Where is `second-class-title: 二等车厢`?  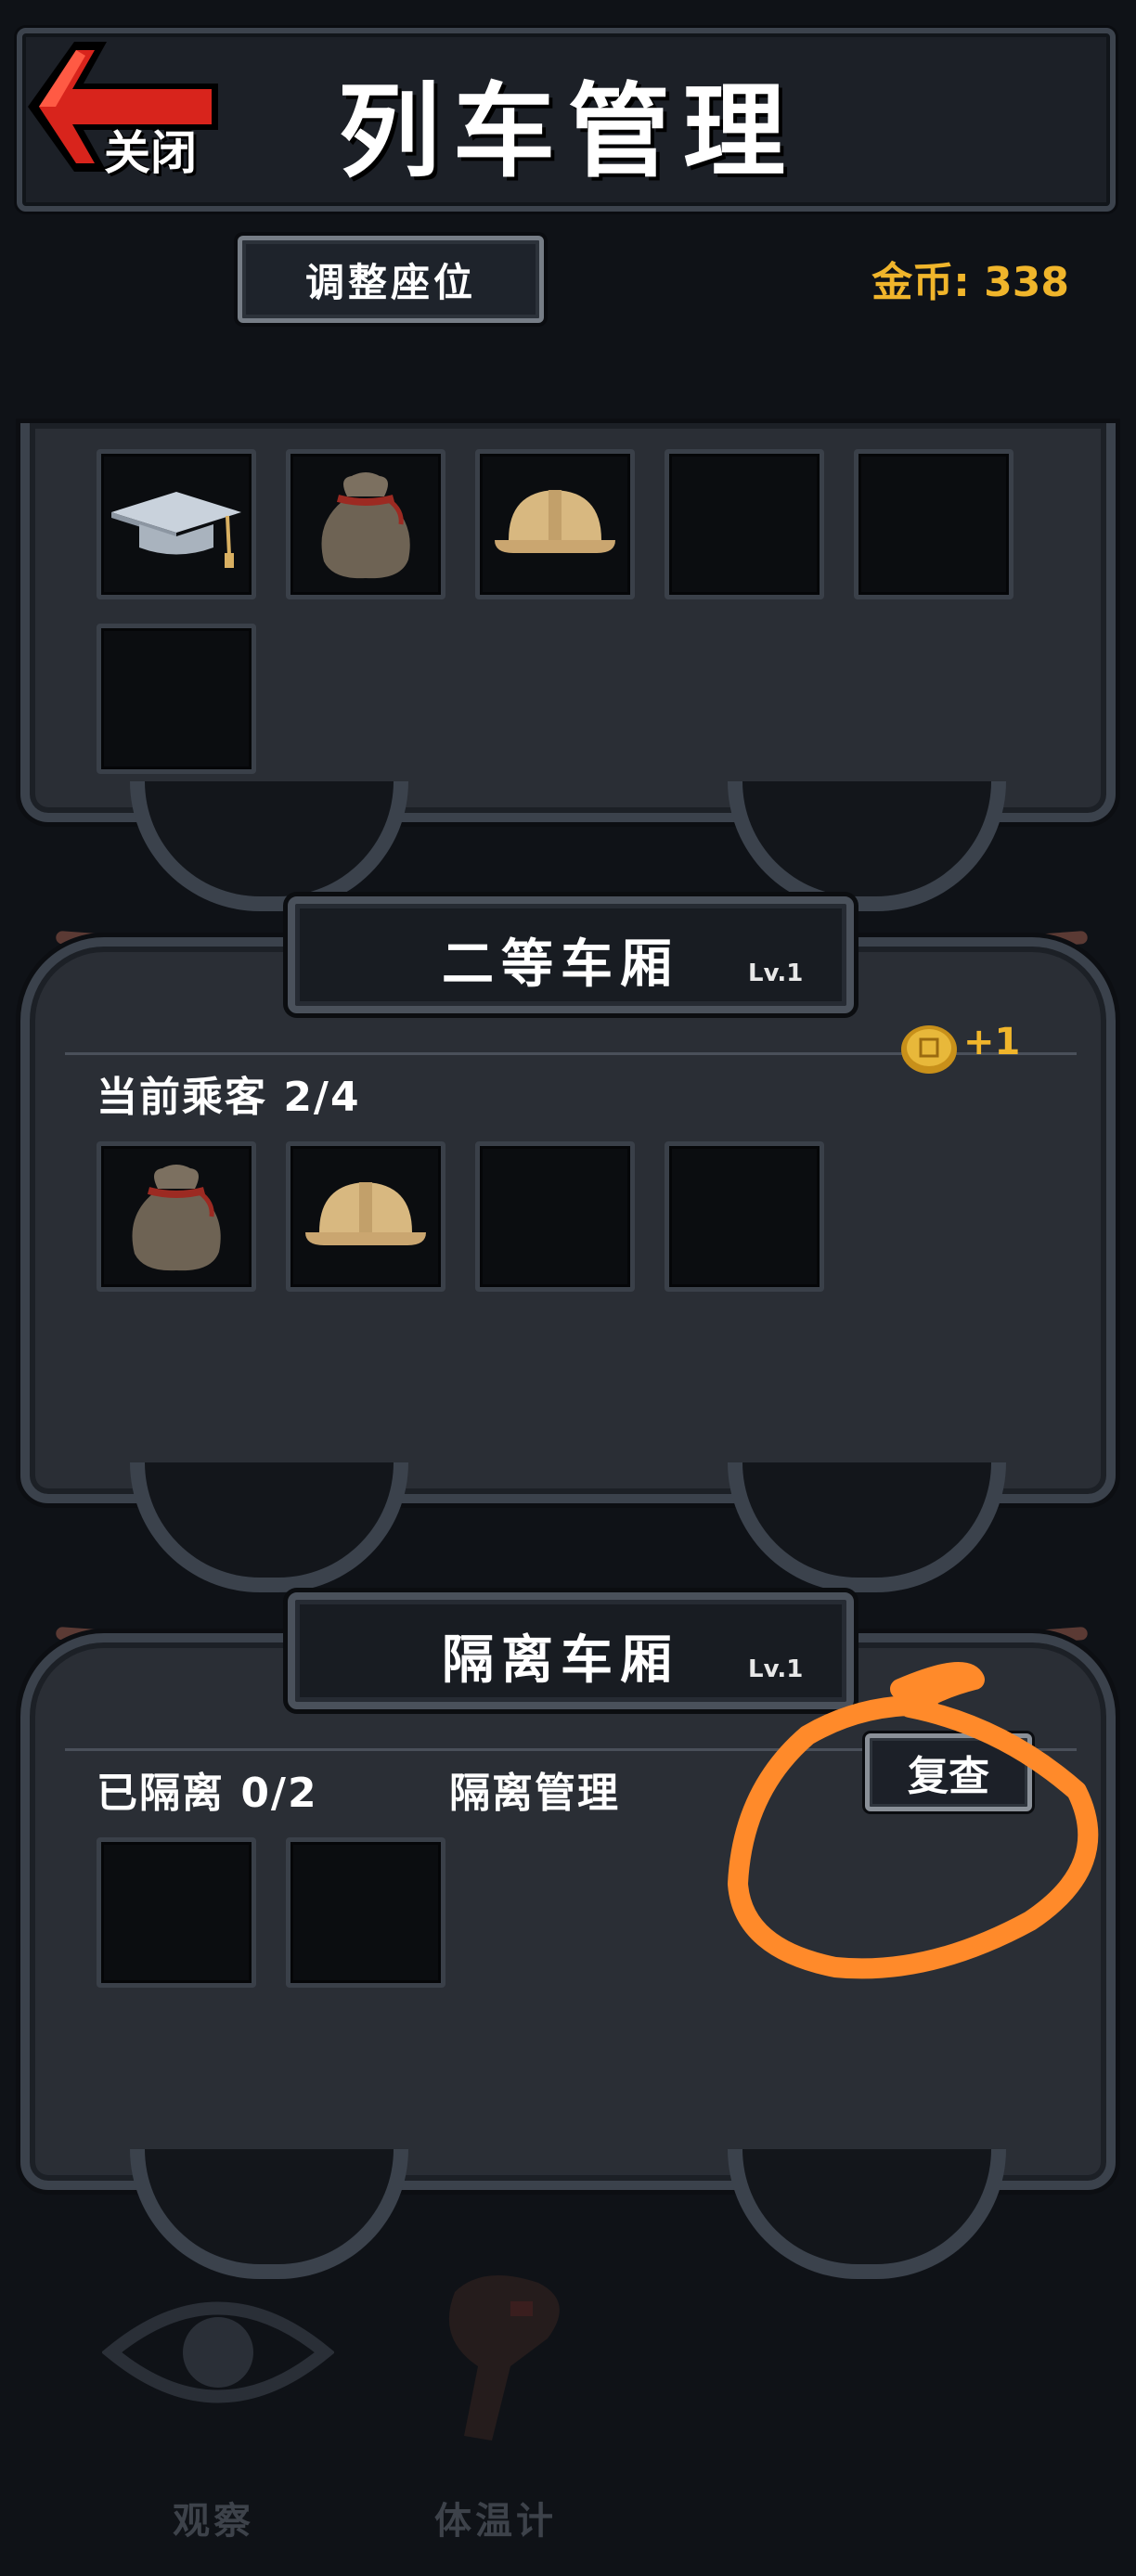 second-class-title: 二等车厢 is located at coordinates (560, 965).